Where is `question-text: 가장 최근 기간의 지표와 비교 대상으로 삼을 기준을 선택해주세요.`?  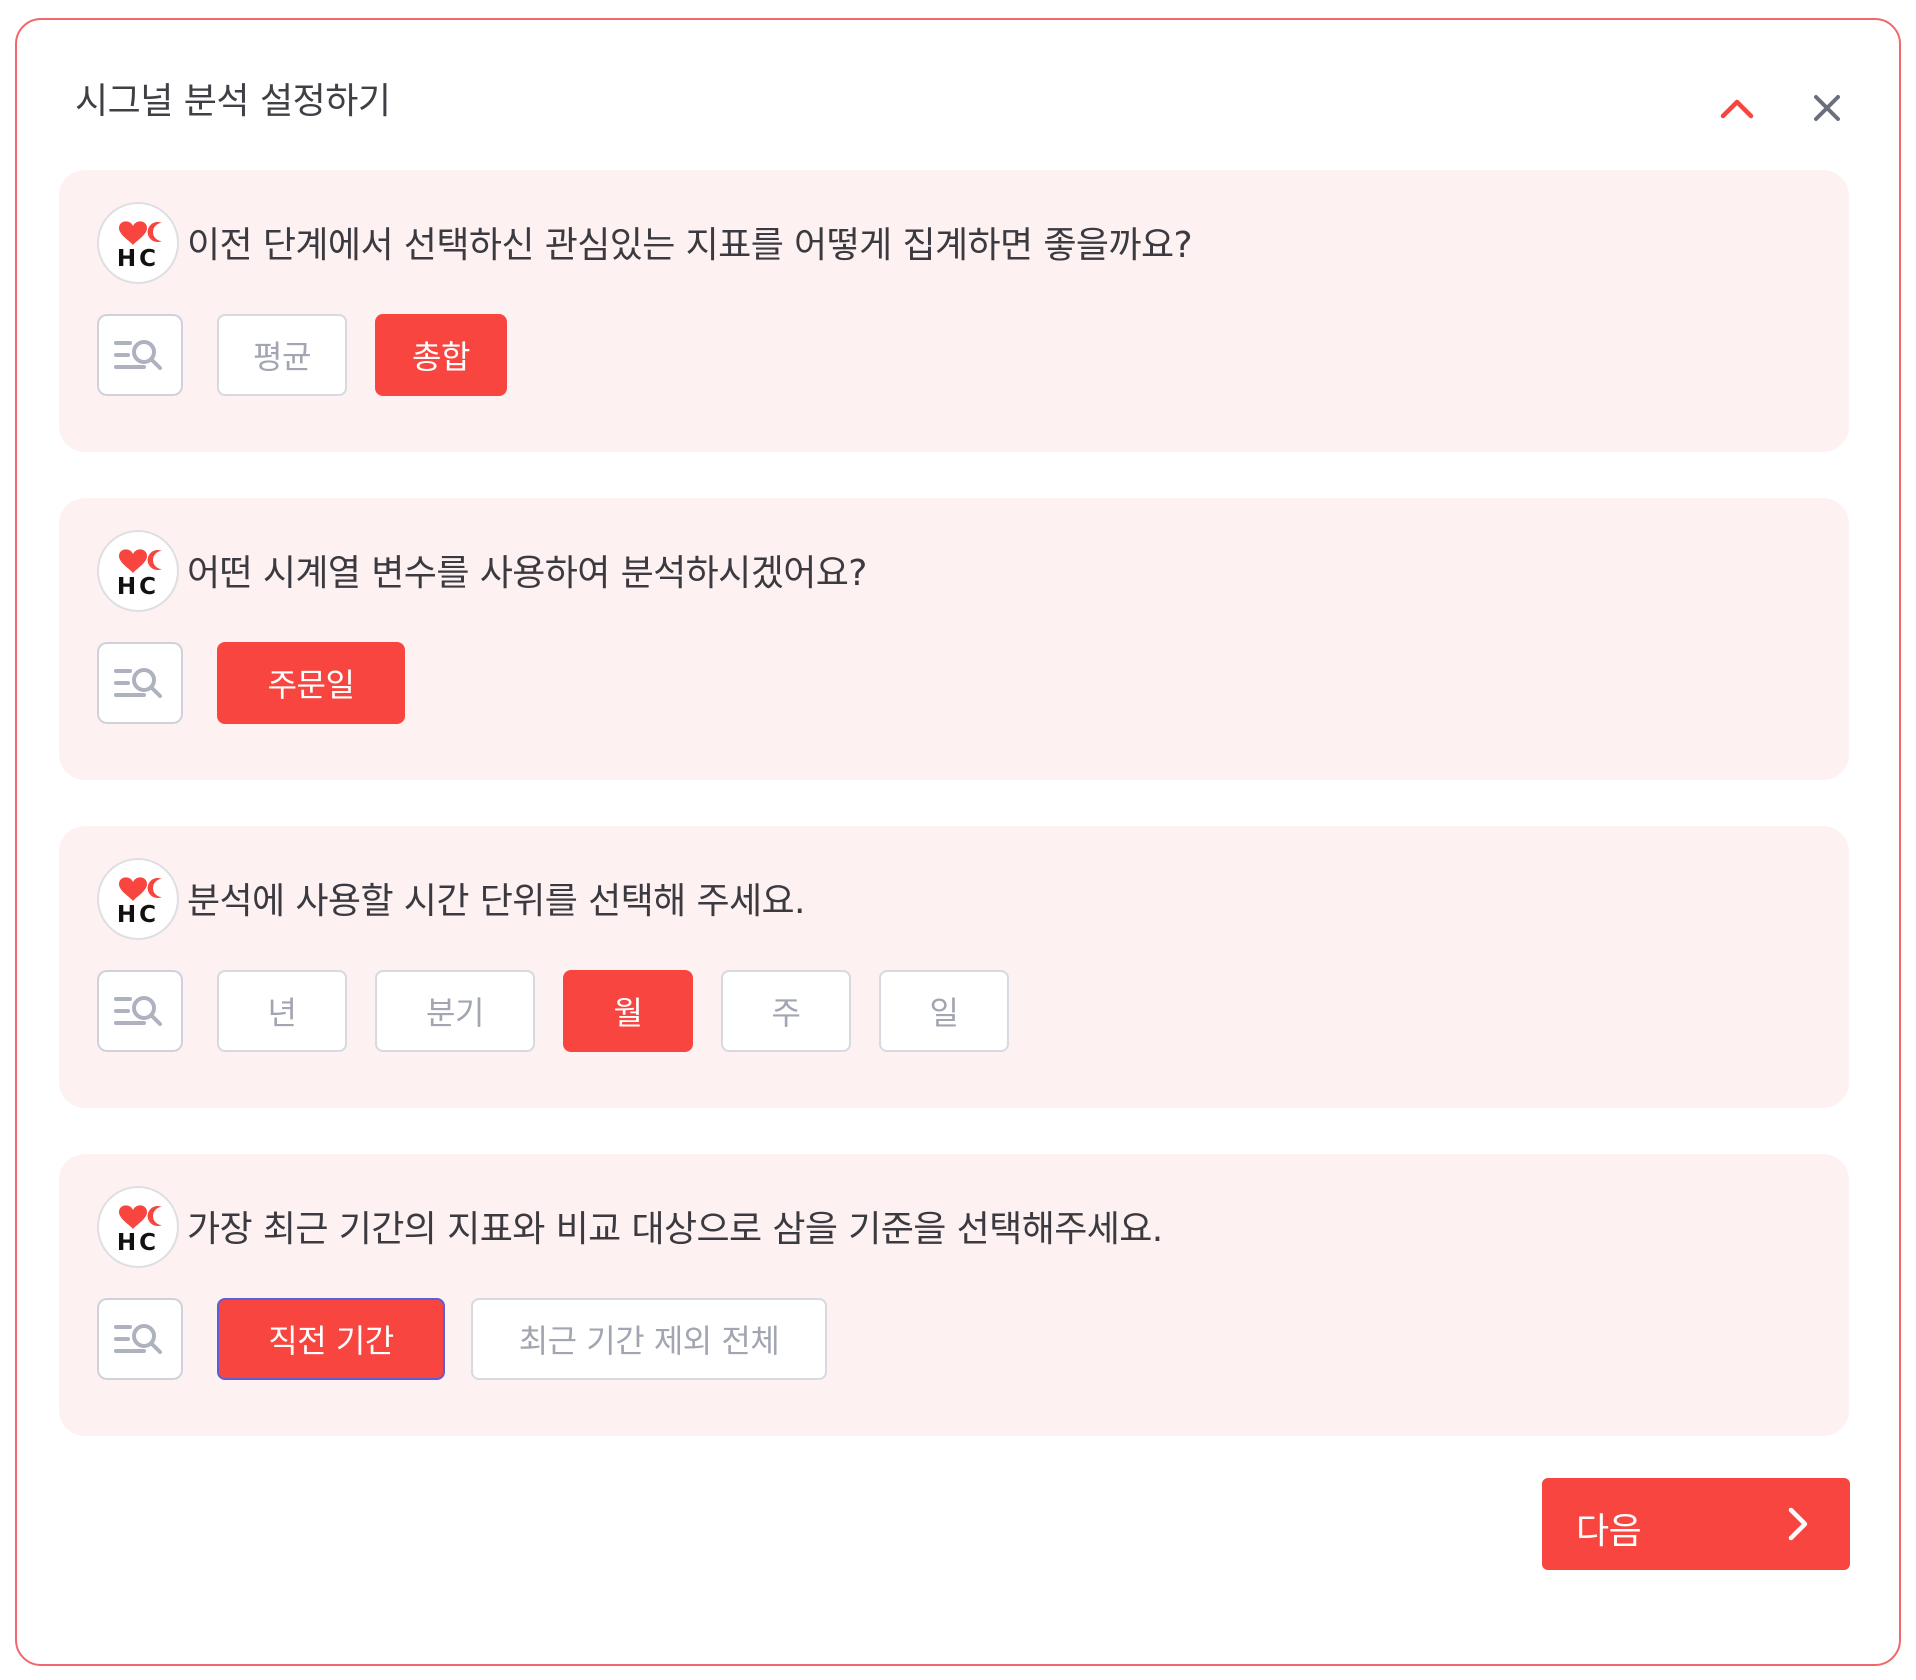 question-text: 가장 최근 기간의 지표와 비교 대상으로 삼을 기준을 선택해주세요. is located at coordinates (675, 1229).